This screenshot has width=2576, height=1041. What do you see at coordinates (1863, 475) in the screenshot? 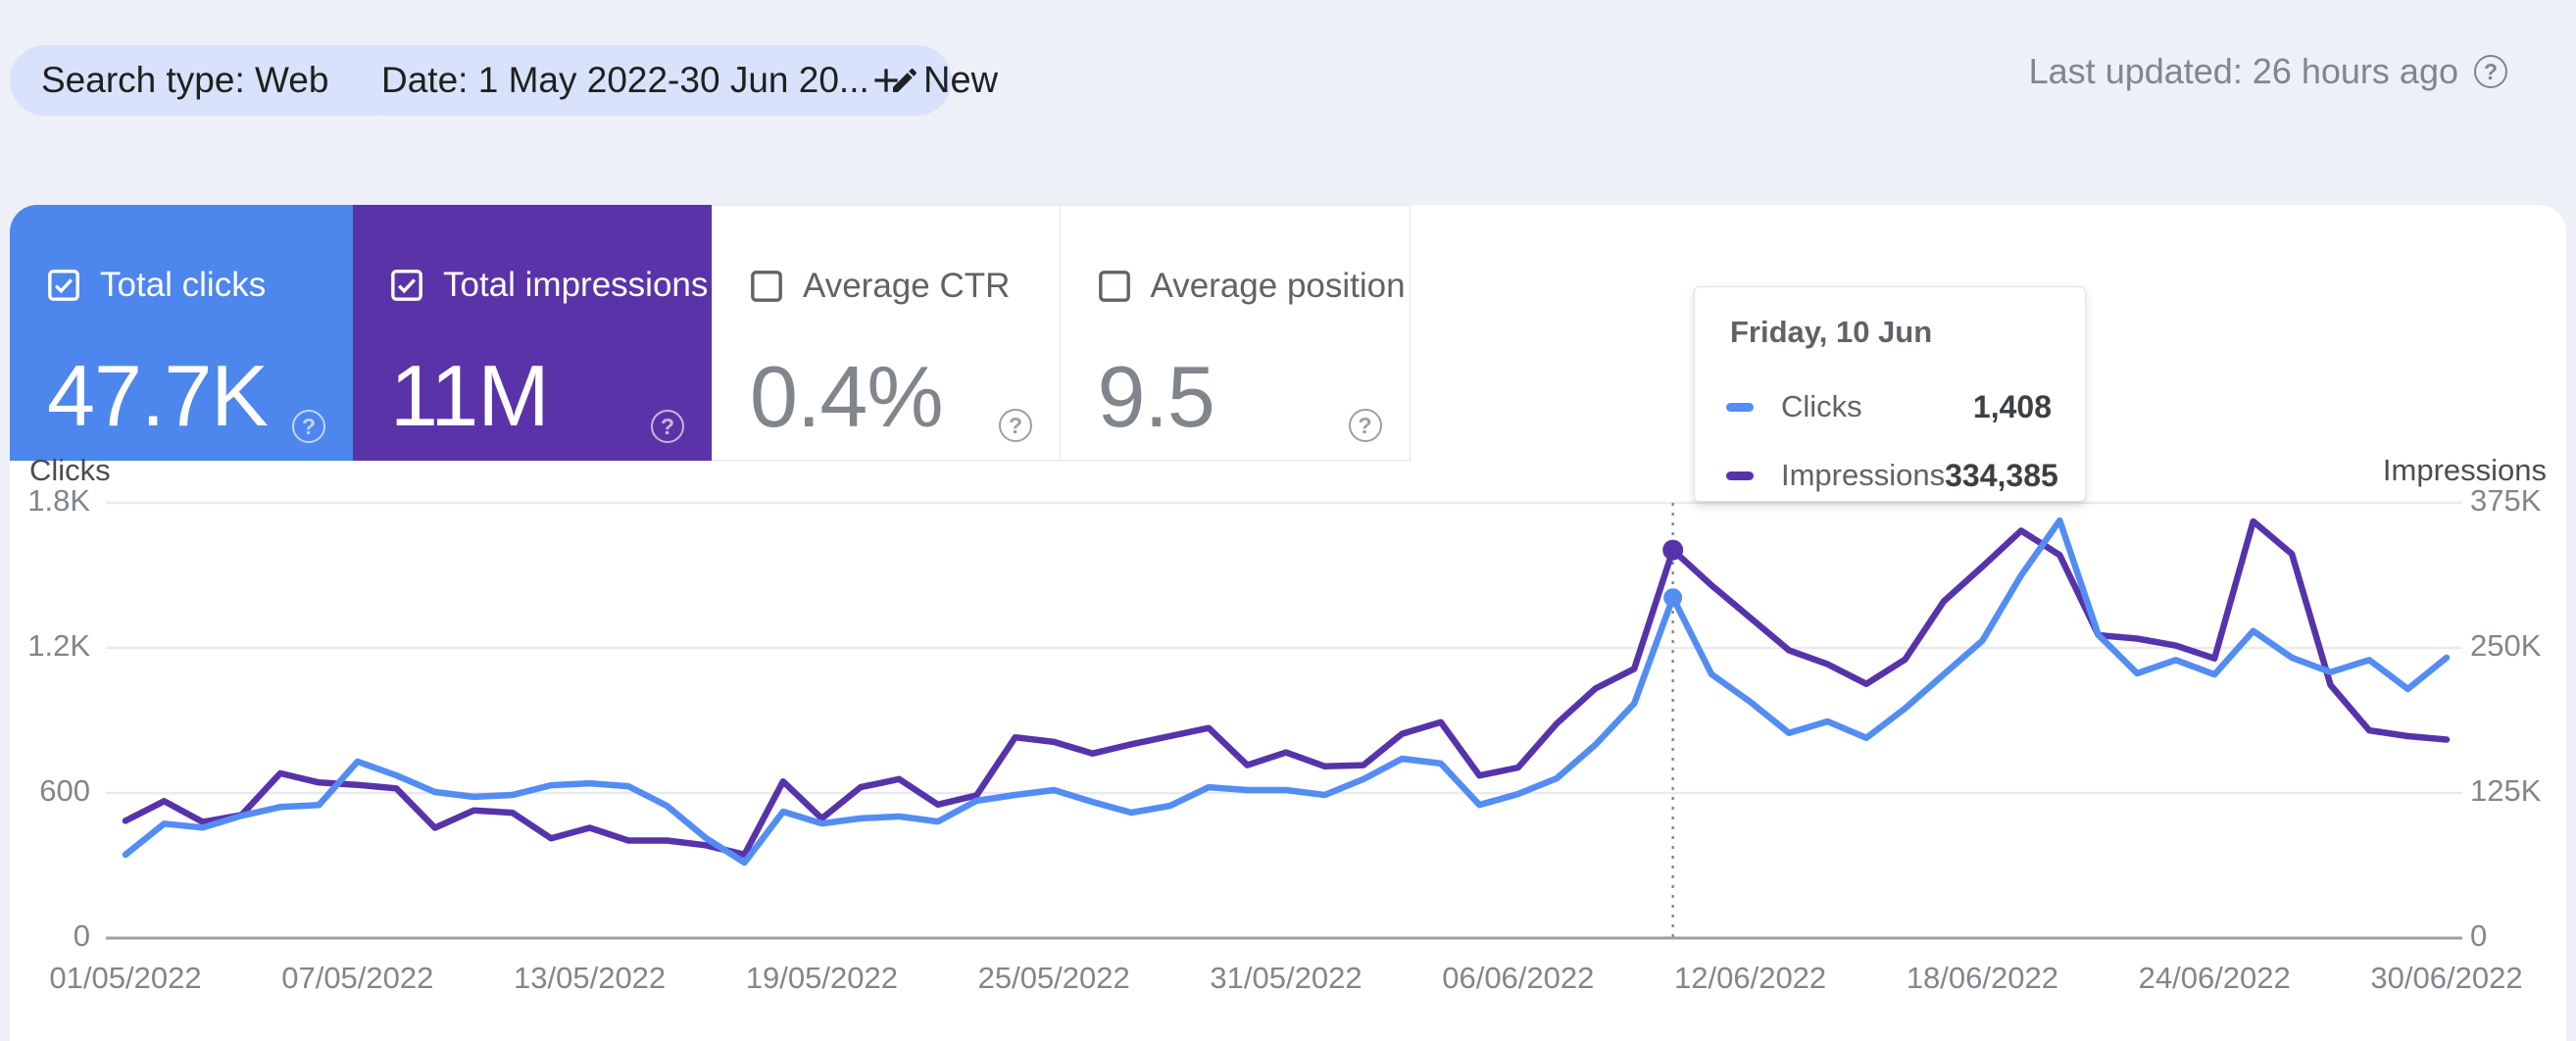
I see `tooltip-series-label: Impressions` at bounding box center [1863, 475].